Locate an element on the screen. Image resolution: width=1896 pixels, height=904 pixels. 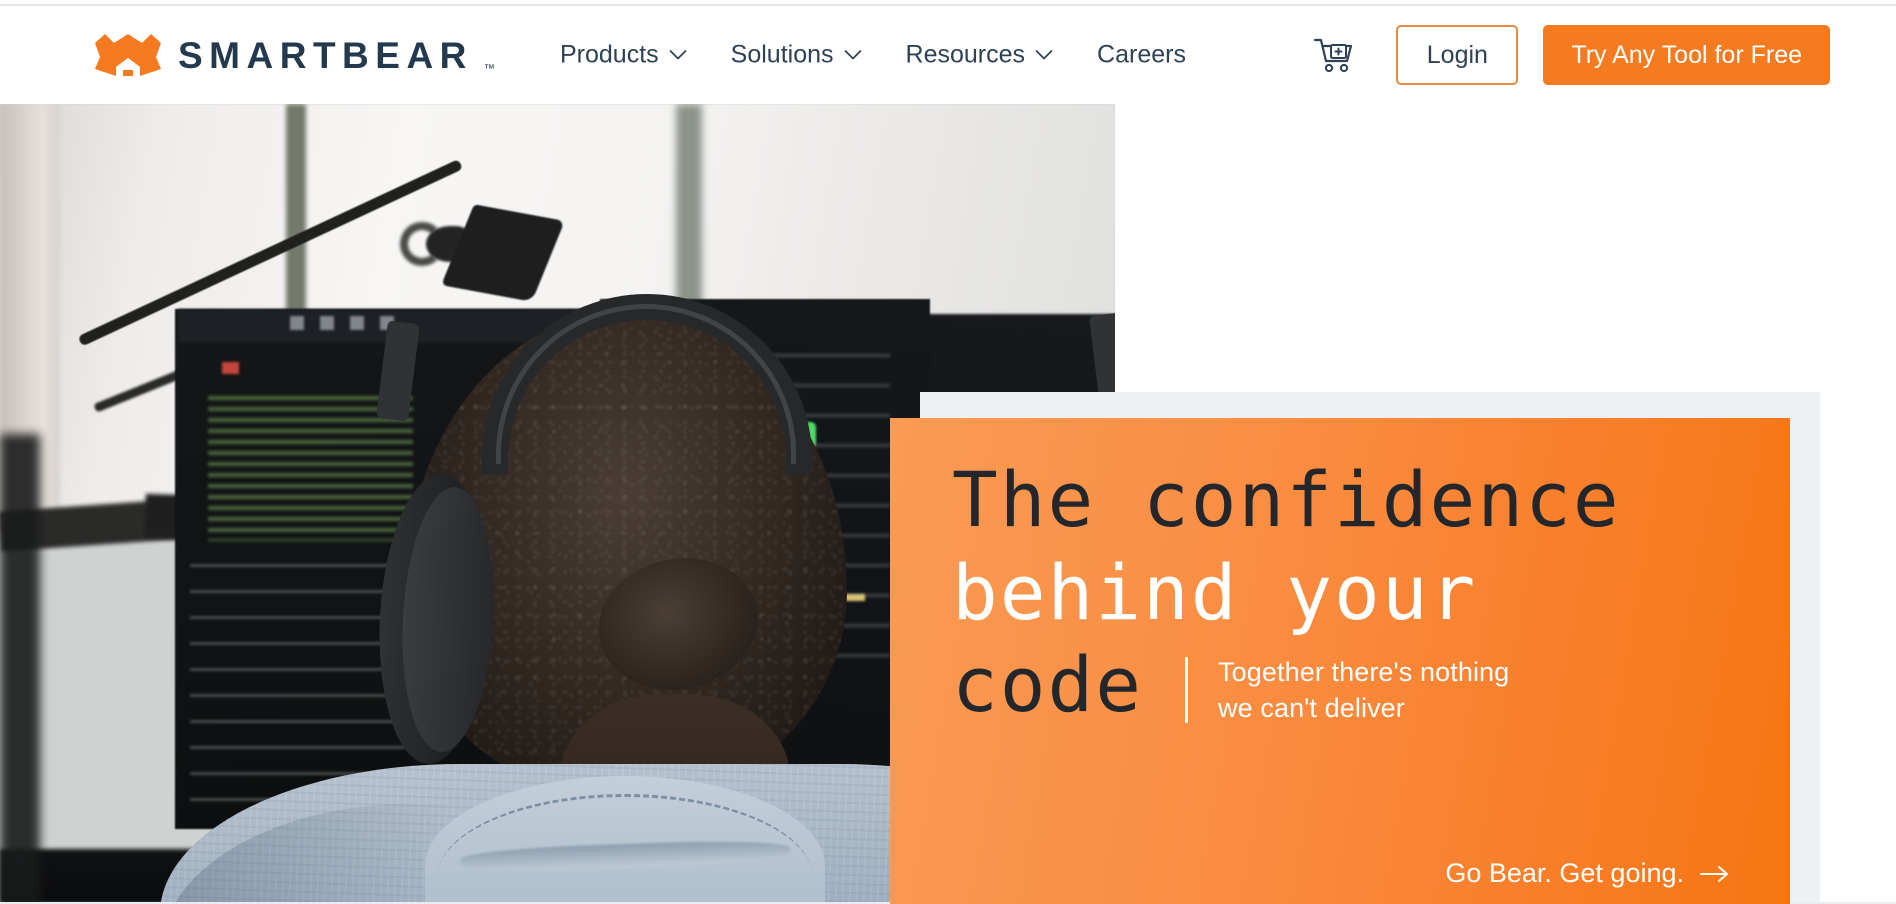
headline-row-1: The confidence is located at coordinates (1286, 500).